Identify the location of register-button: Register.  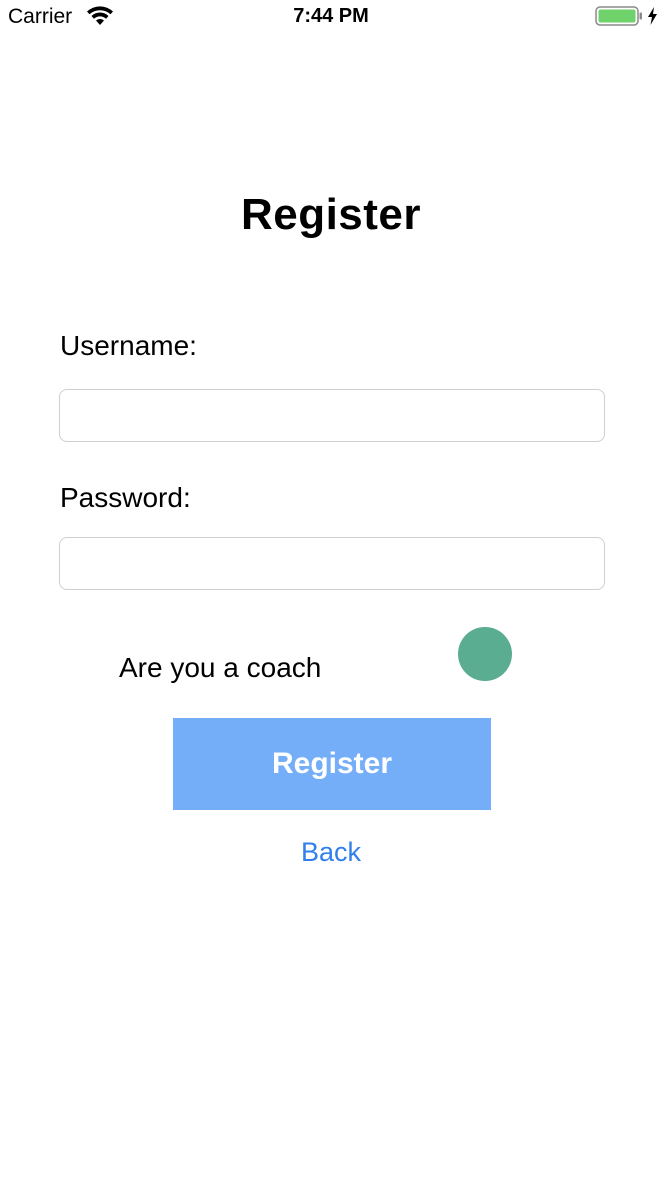
(332, 764).